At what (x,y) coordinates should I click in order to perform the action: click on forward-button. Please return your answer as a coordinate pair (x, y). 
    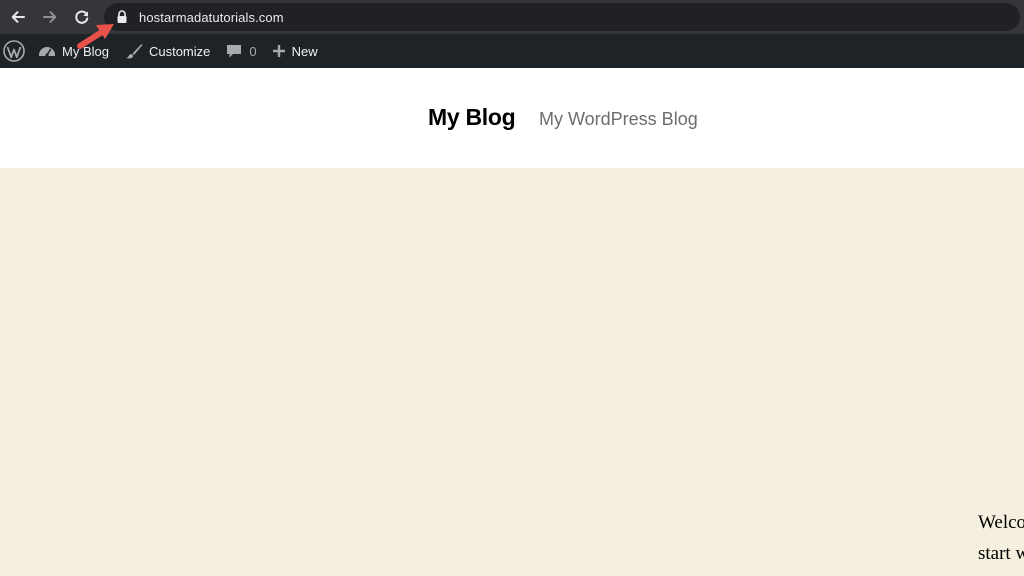
    Looking at the image, I should click on (50, 17).